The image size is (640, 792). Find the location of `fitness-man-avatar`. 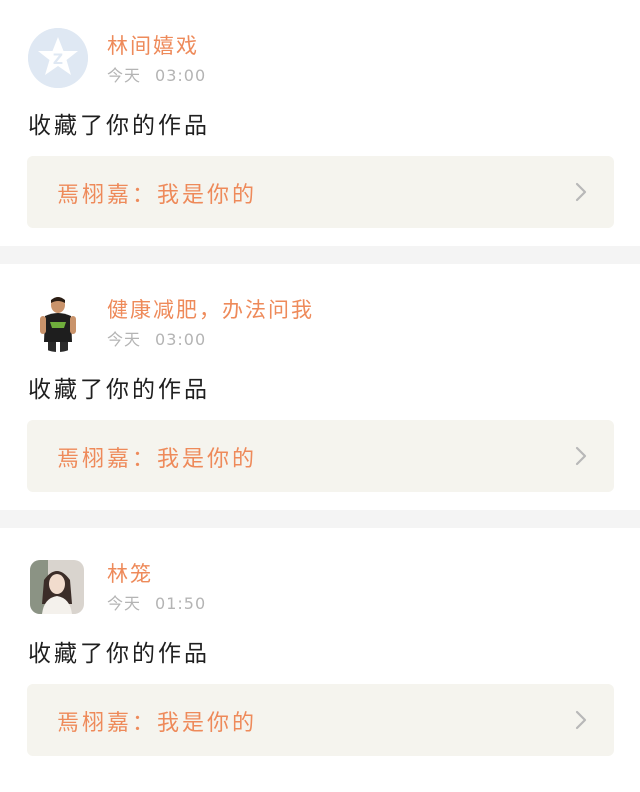

fitness-man-avatar is located at coordinates (58, 322).